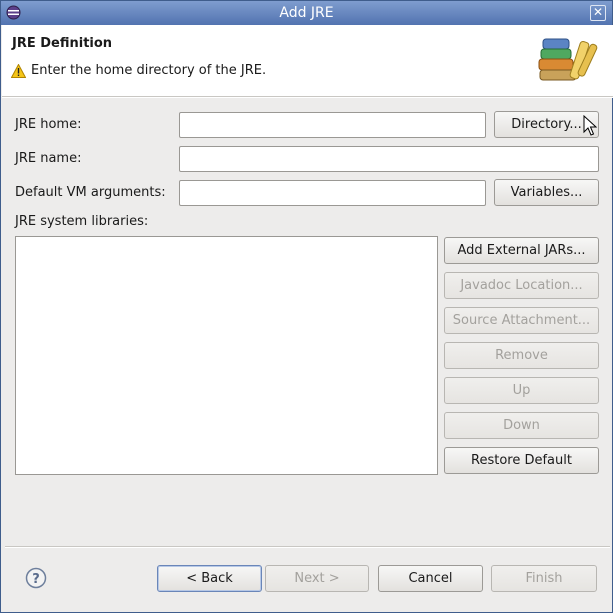  What do you see at coordinates (317, 578) in the screenshot?
I see `next-button: Next >` at bounding box center [317, 578].